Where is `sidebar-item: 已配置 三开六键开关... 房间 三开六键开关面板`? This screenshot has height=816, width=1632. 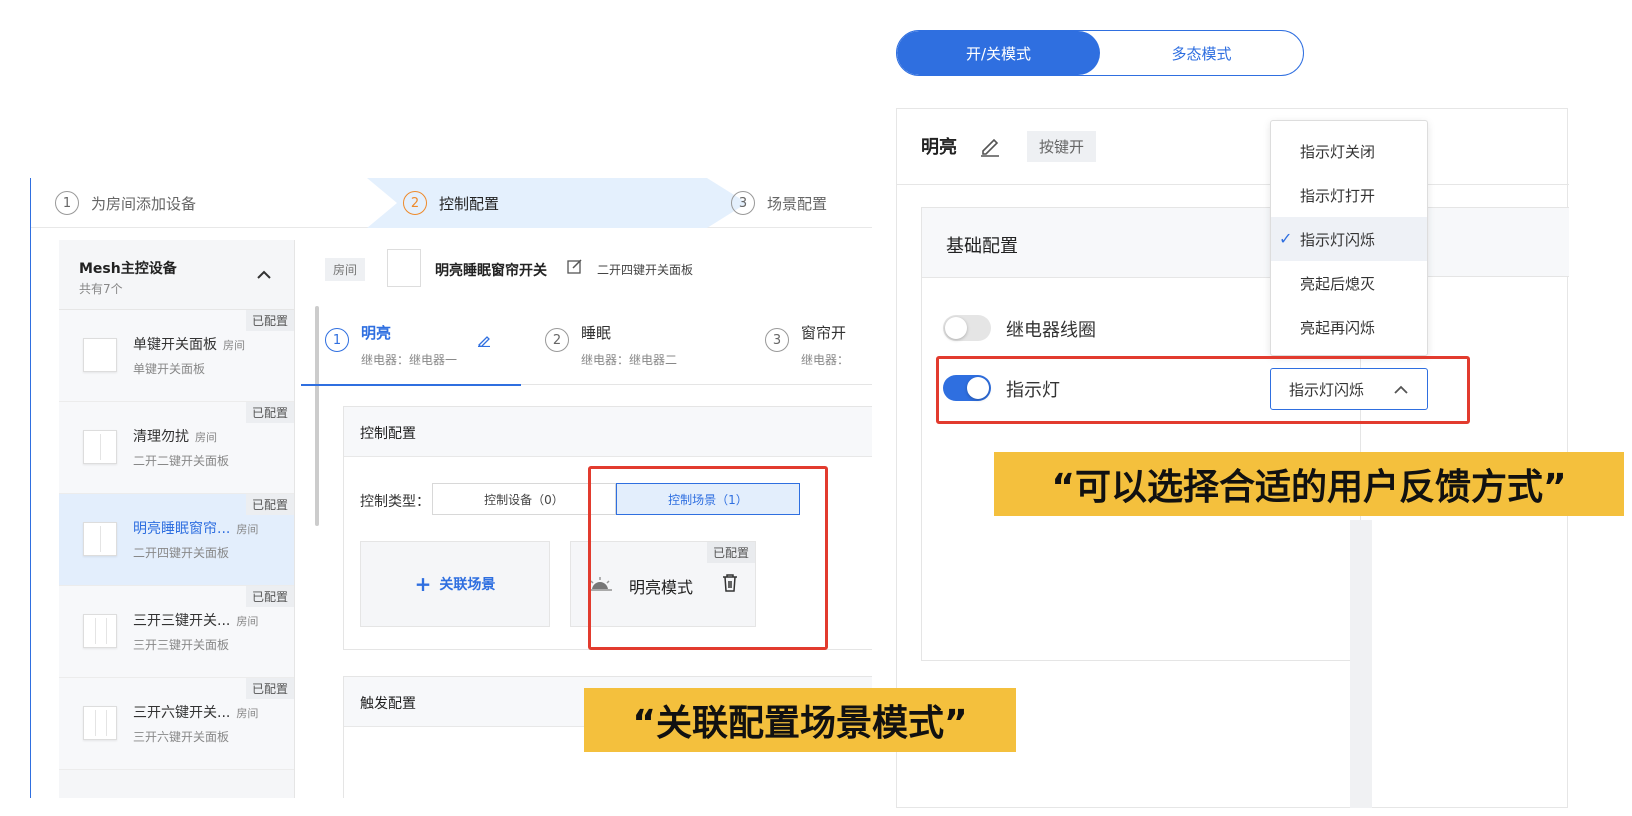
sidebar-item: 已配置 三开六键开关... 房间 三开六键开关面板 is located at coordinates (176, 724).